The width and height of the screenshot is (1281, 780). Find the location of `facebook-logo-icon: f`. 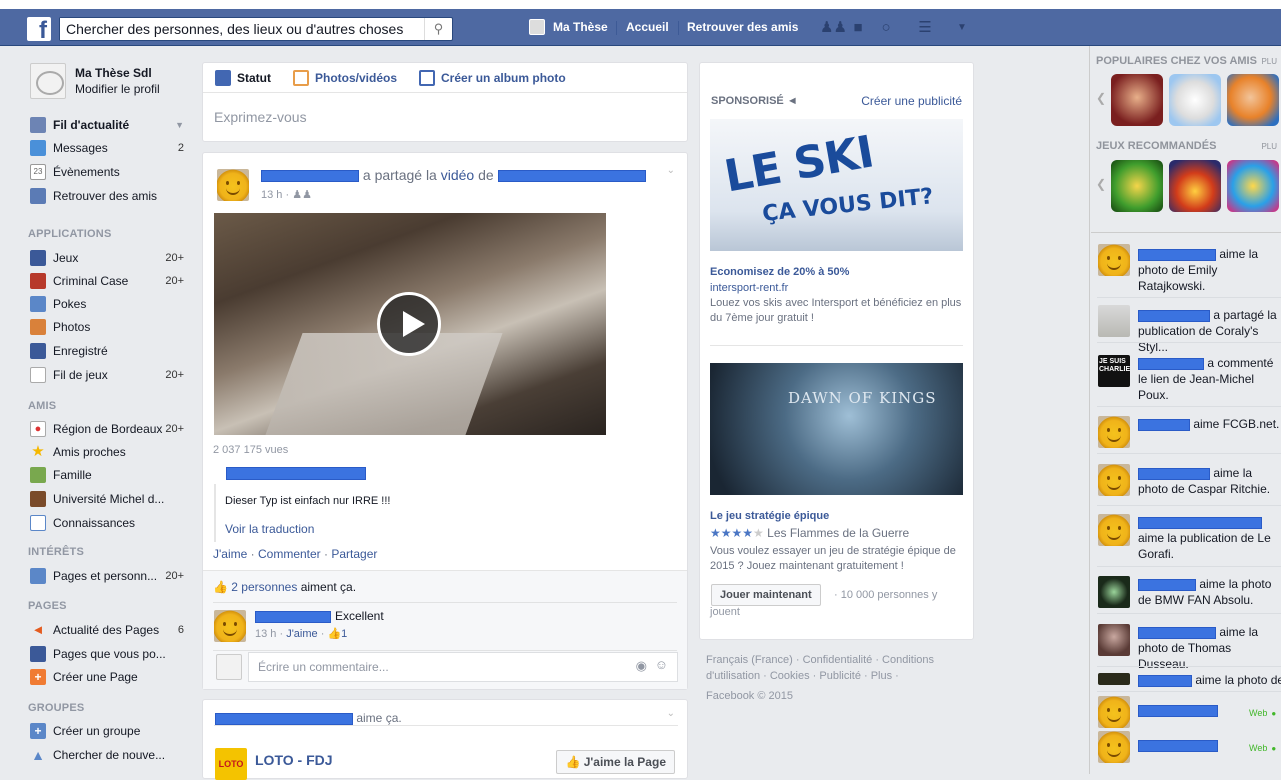

facebook-logo-icon: f is located at coordinates (39, 29).